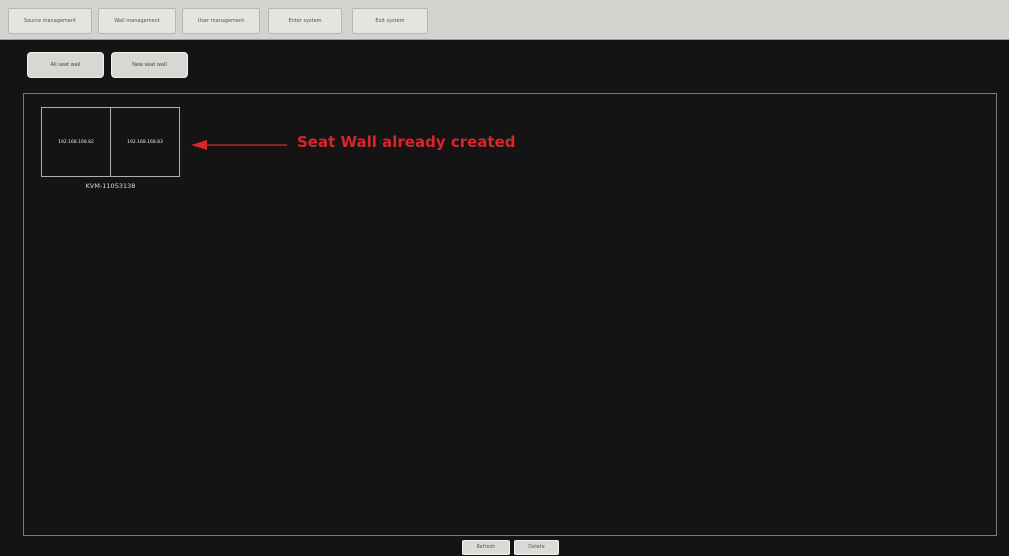 This screenshot has width=1009, height=556. I want to click on new-seat-wall-button: New seat wall, so click(149, 65).